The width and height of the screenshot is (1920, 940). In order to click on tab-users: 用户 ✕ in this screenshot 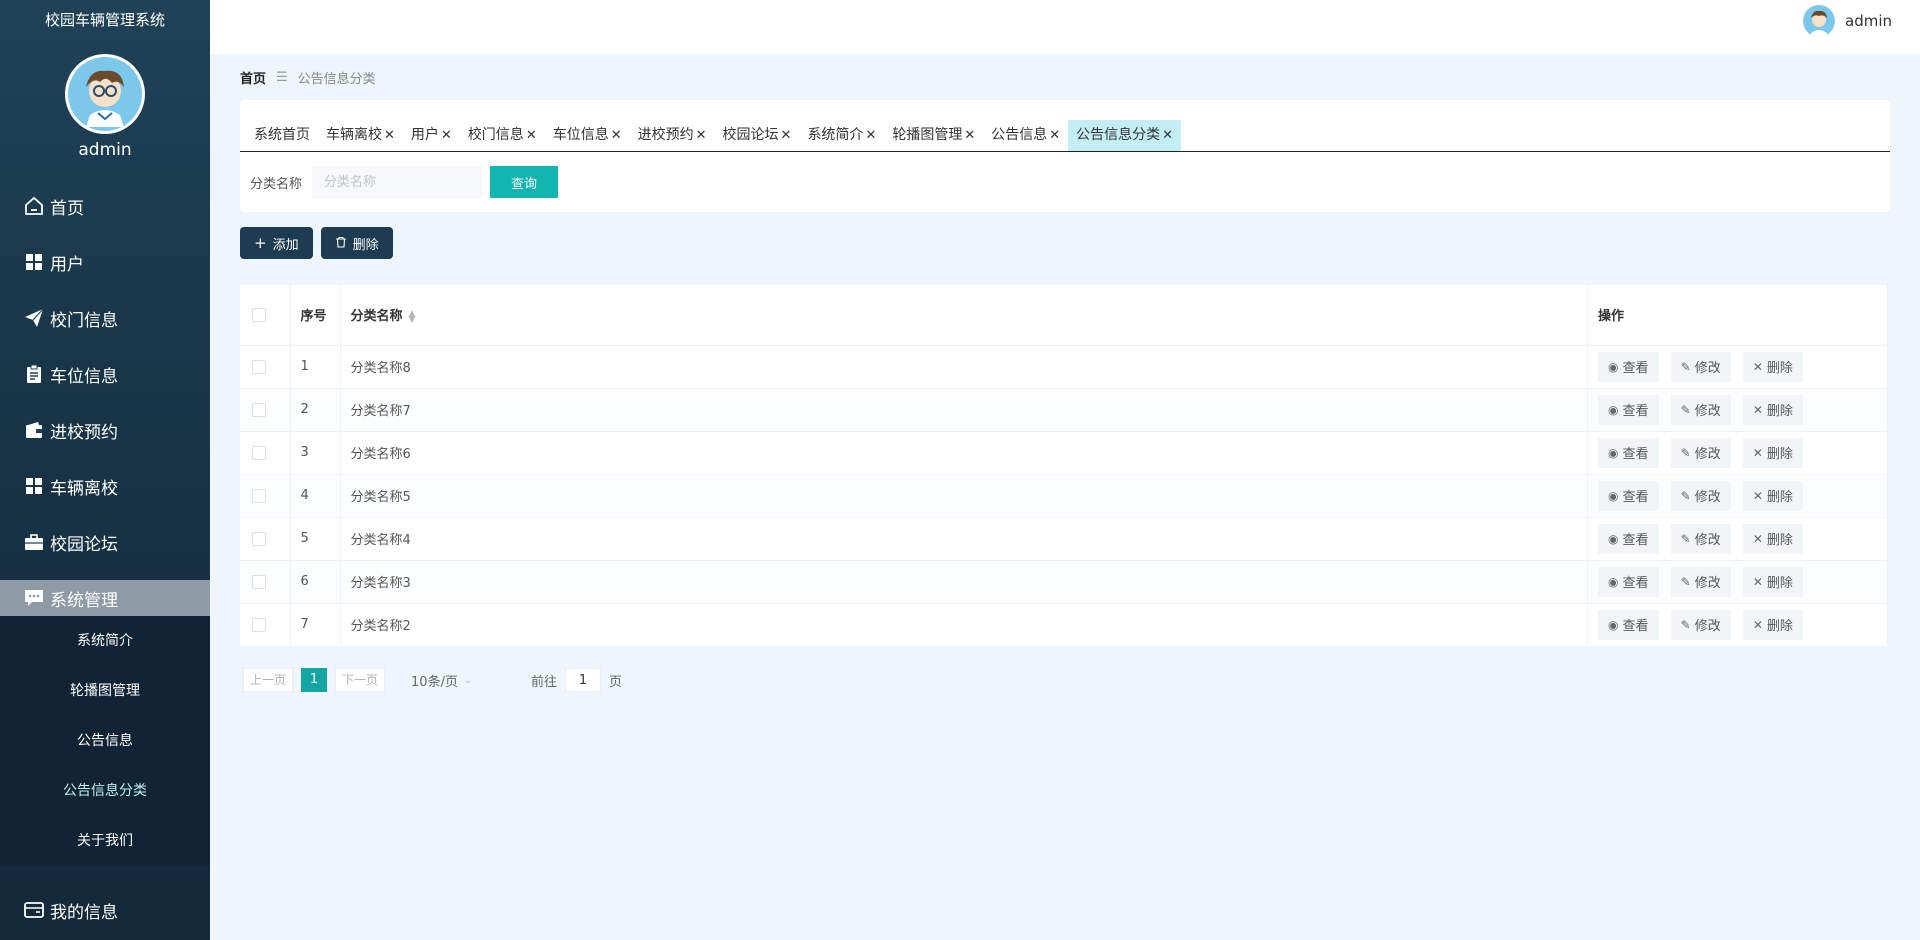, I will do `click(431, 135)`.